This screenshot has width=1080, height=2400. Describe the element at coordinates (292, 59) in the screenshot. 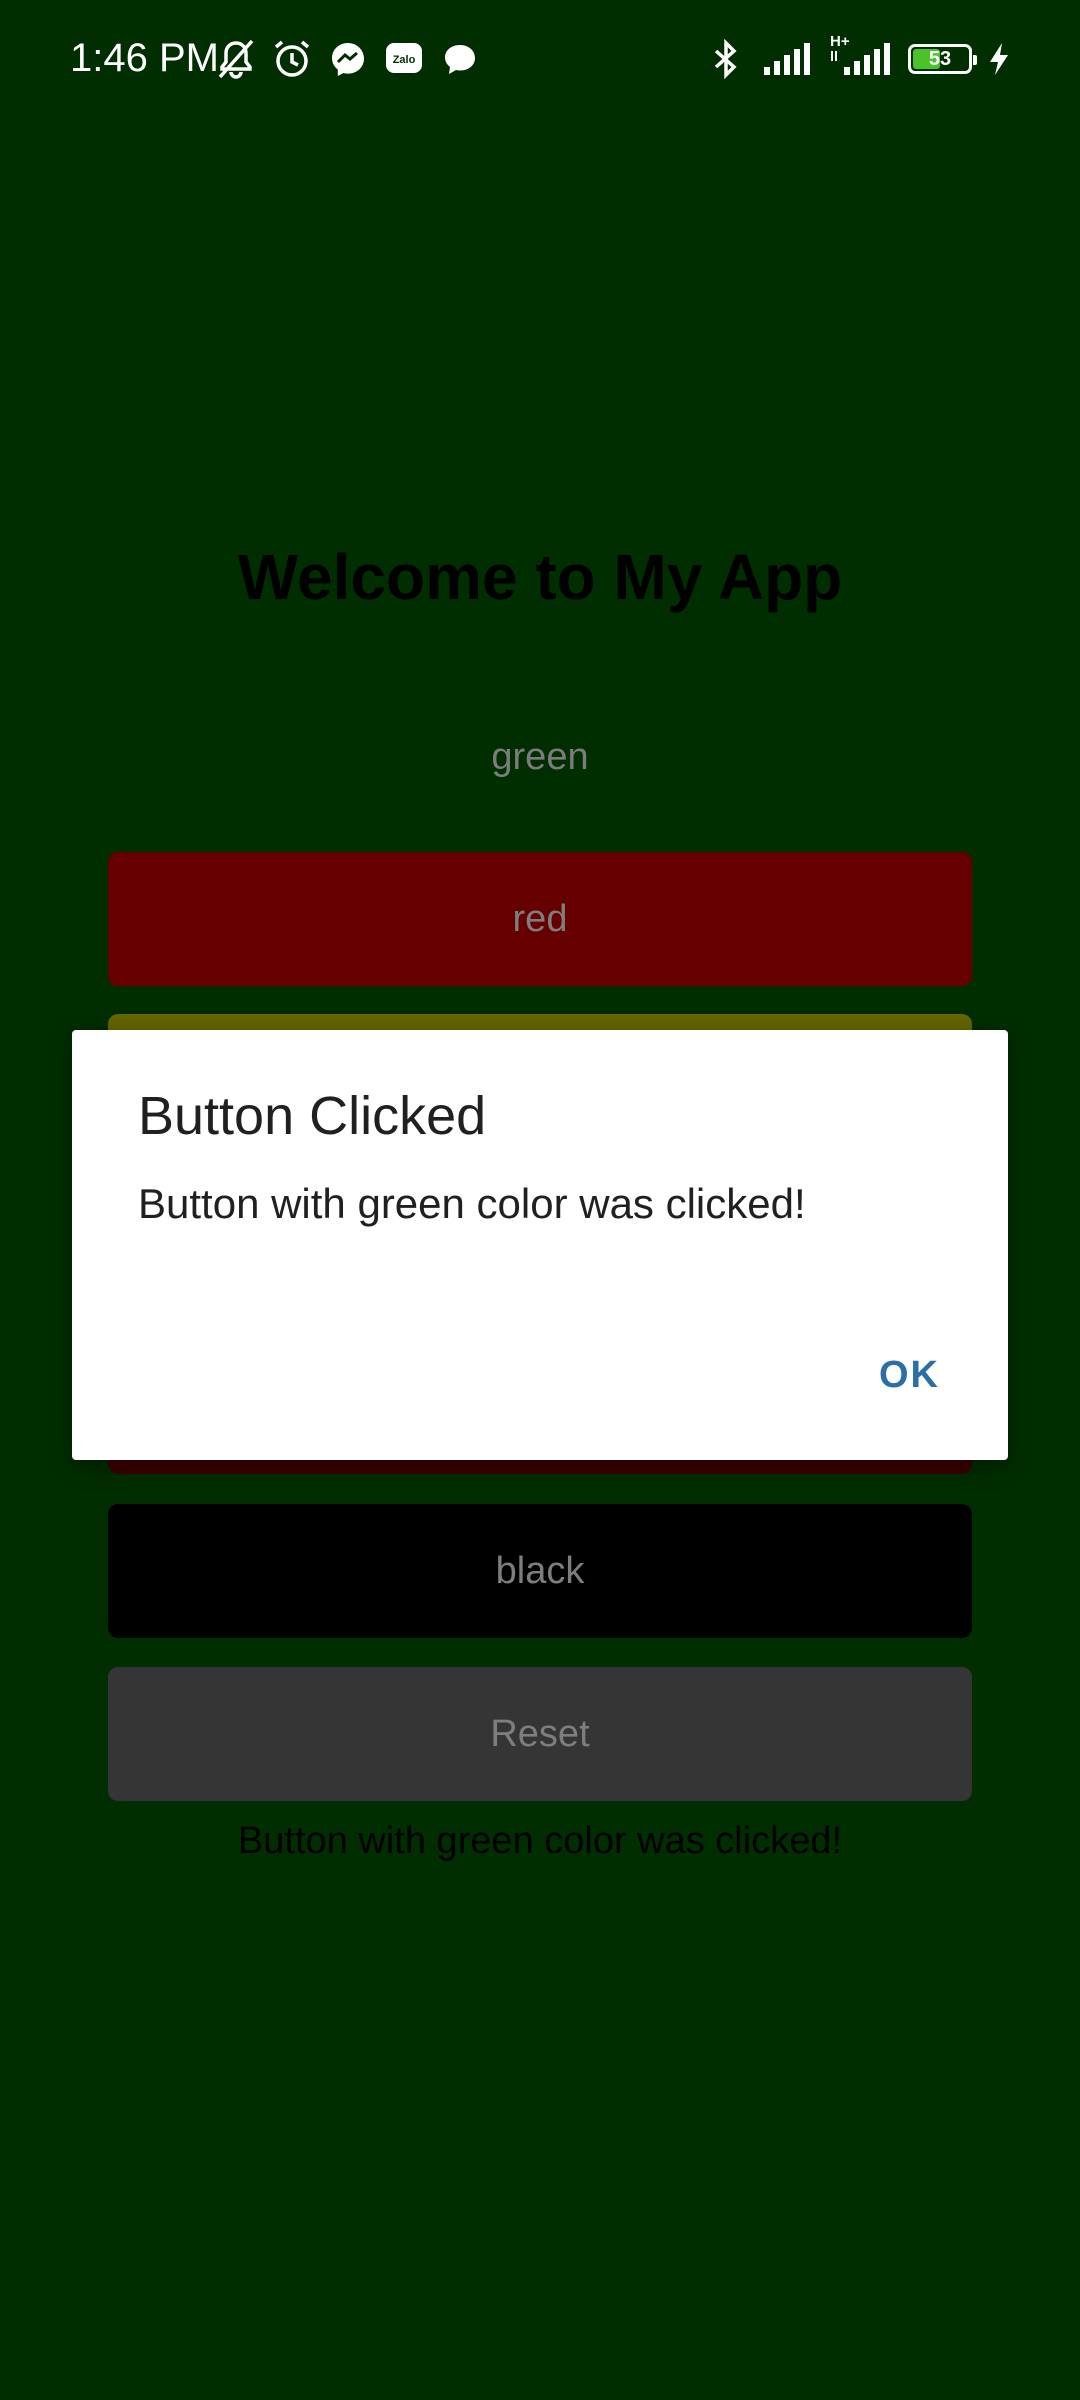

I see `alarm-icon` at that location.